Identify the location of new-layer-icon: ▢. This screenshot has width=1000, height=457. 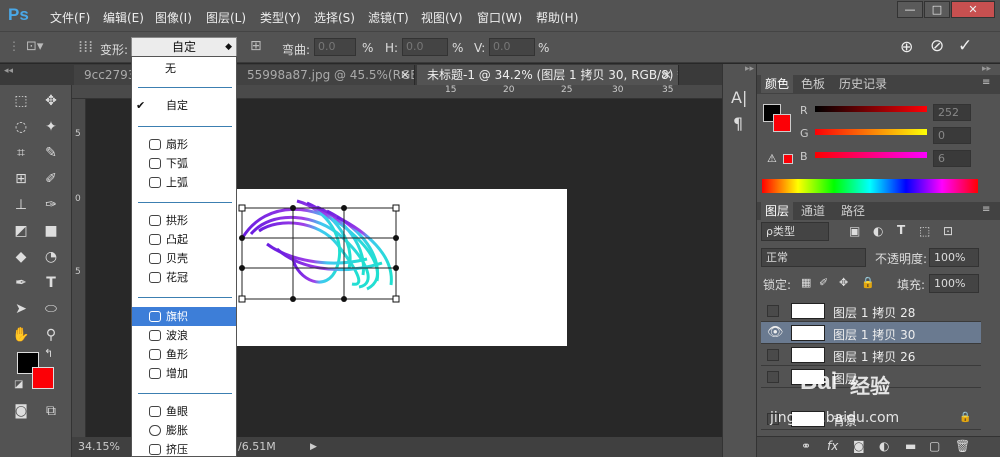
(934, 446).